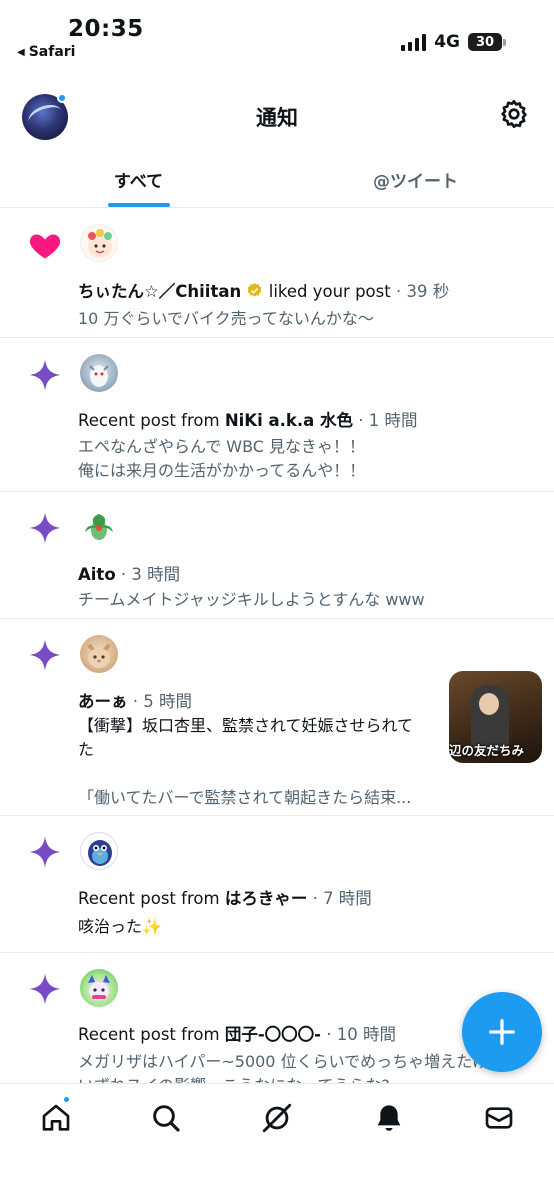 This screenshot has width=554, height=1200. I want to click on bottom-navigation, so click(277, 1141).